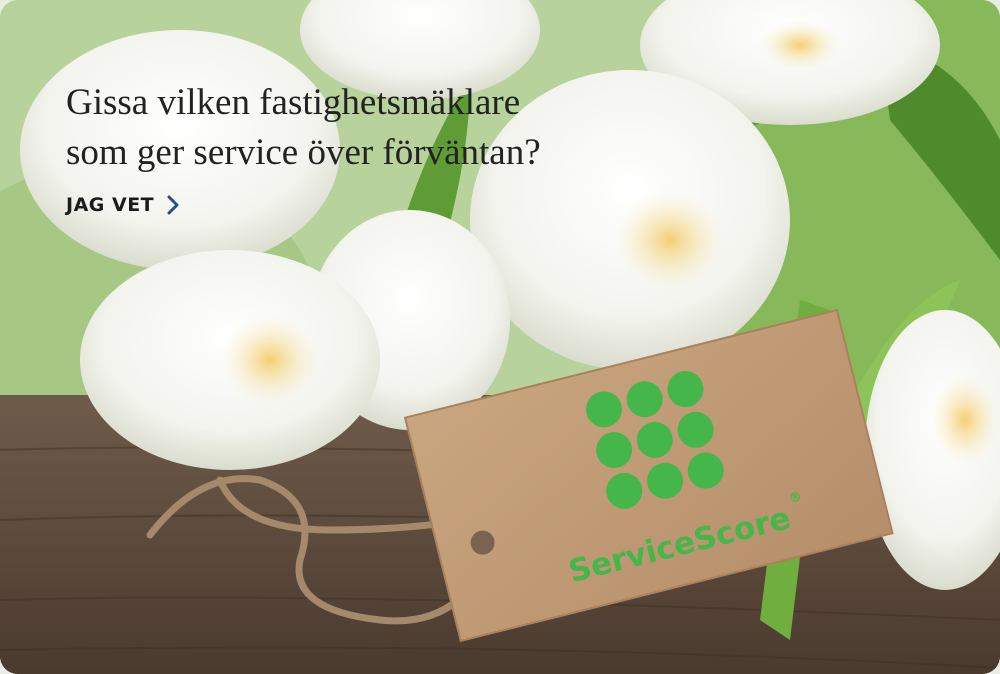 This screenshot has width=1000, height=674. What do you see at coordinates (303, 152) in the screenshot?
I see `headline-line-2: som ger service över förväntan?` at bounding box center [303, 152].